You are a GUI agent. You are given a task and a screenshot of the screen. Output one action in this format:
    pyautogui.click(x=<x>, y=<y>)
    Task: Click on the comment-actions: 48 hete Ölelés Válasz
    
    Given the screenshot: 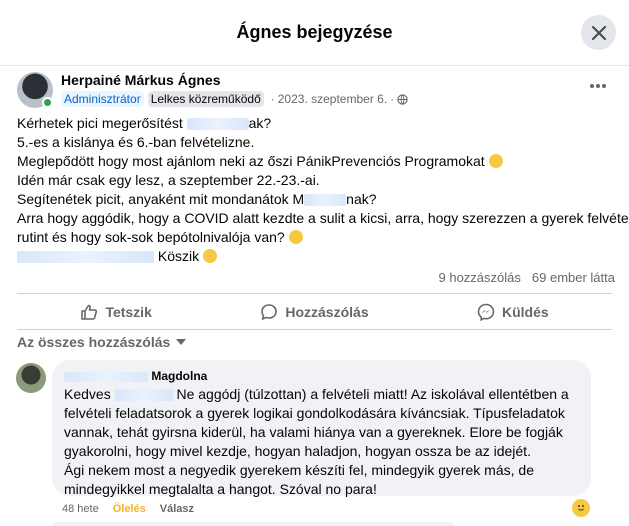 What is the action you would take?
    pyautogui.click(x=128, y=509)
    